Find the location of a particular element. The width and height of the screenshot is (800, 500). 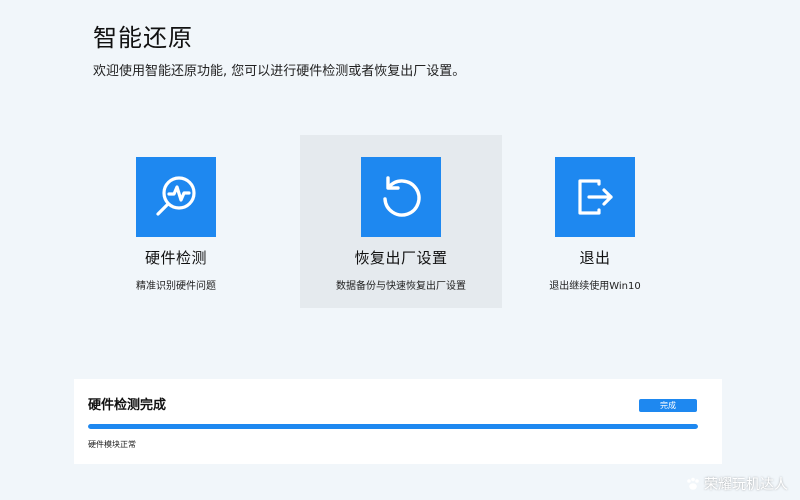

progress-title: 硬件检测完成 is located at coordinates (127, 405).